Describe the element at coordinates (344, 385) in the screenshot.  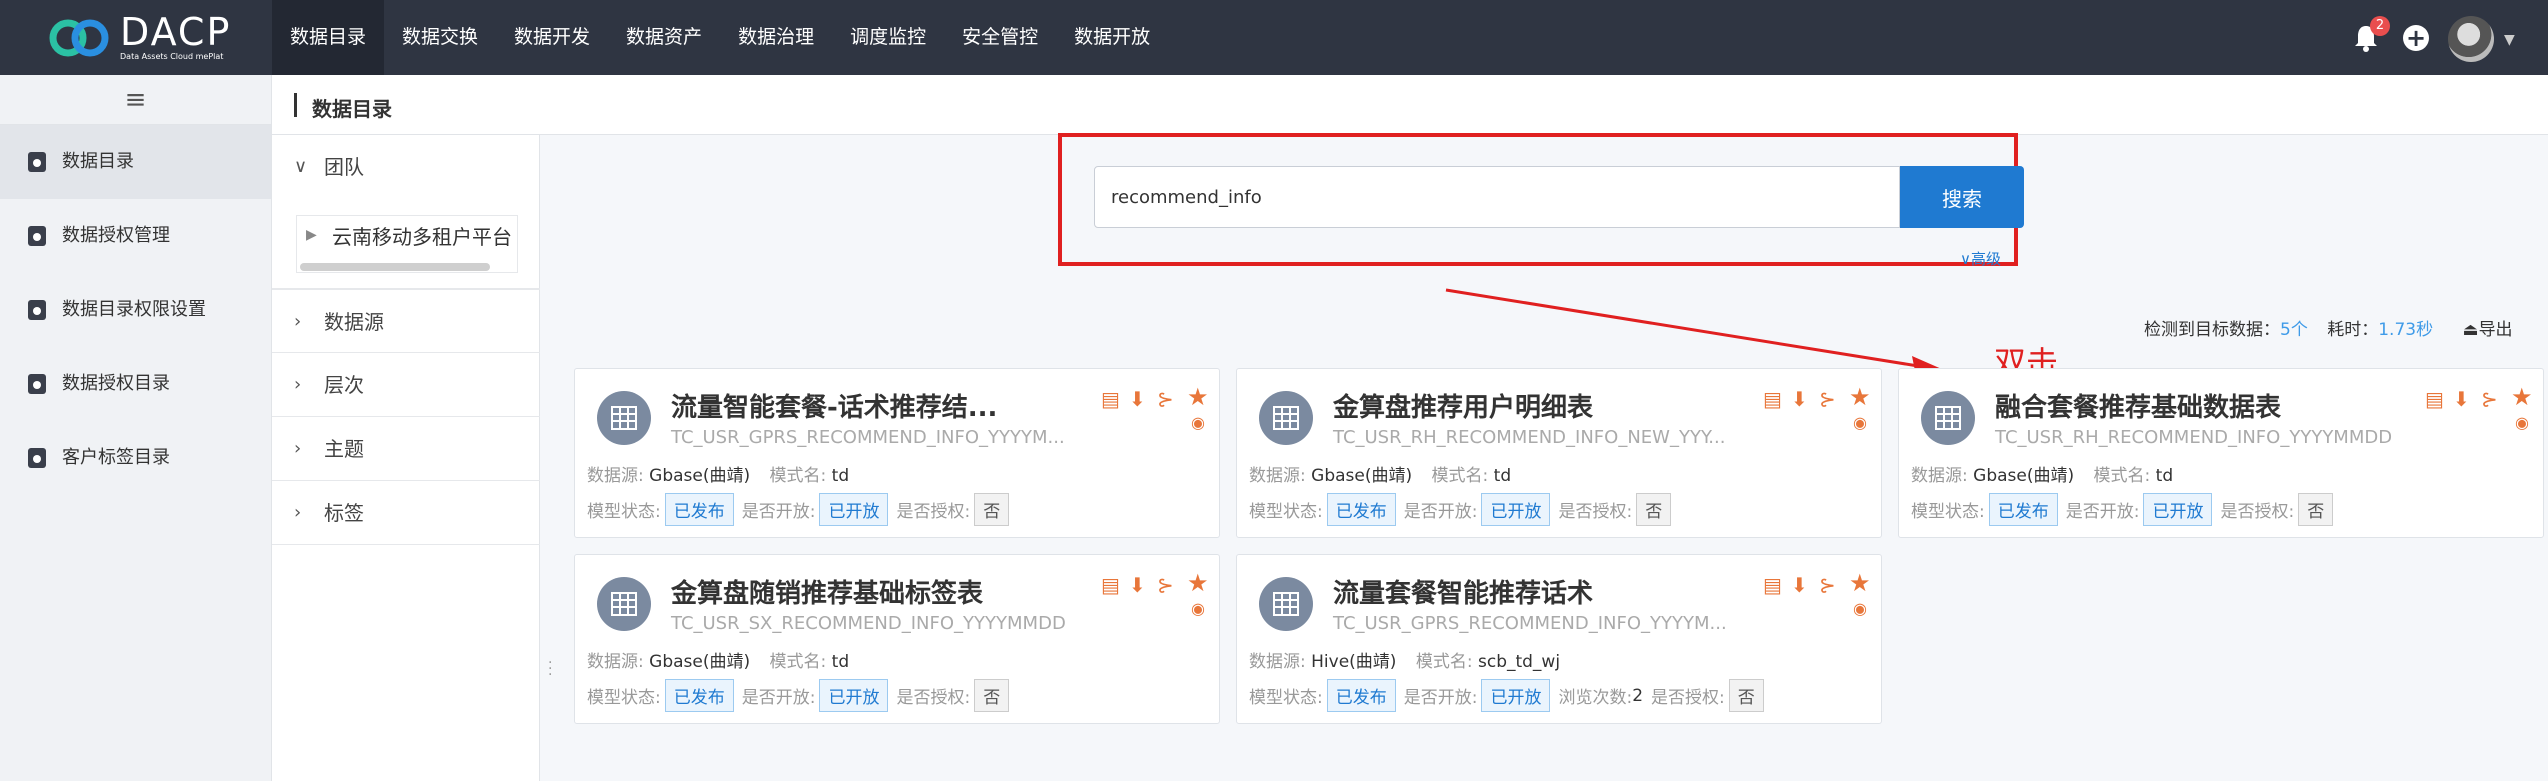
I see `filter-group-label: 层次` at that location.